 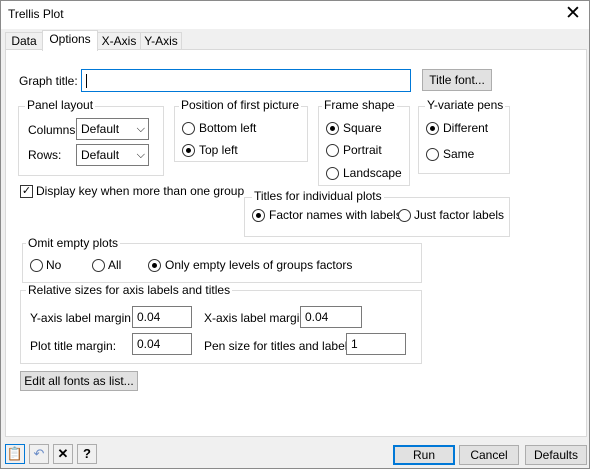 What do you see at coordinates (24, 41) in the screenshot?
I see `tab-data: Data` at bounding box center [24, 41].